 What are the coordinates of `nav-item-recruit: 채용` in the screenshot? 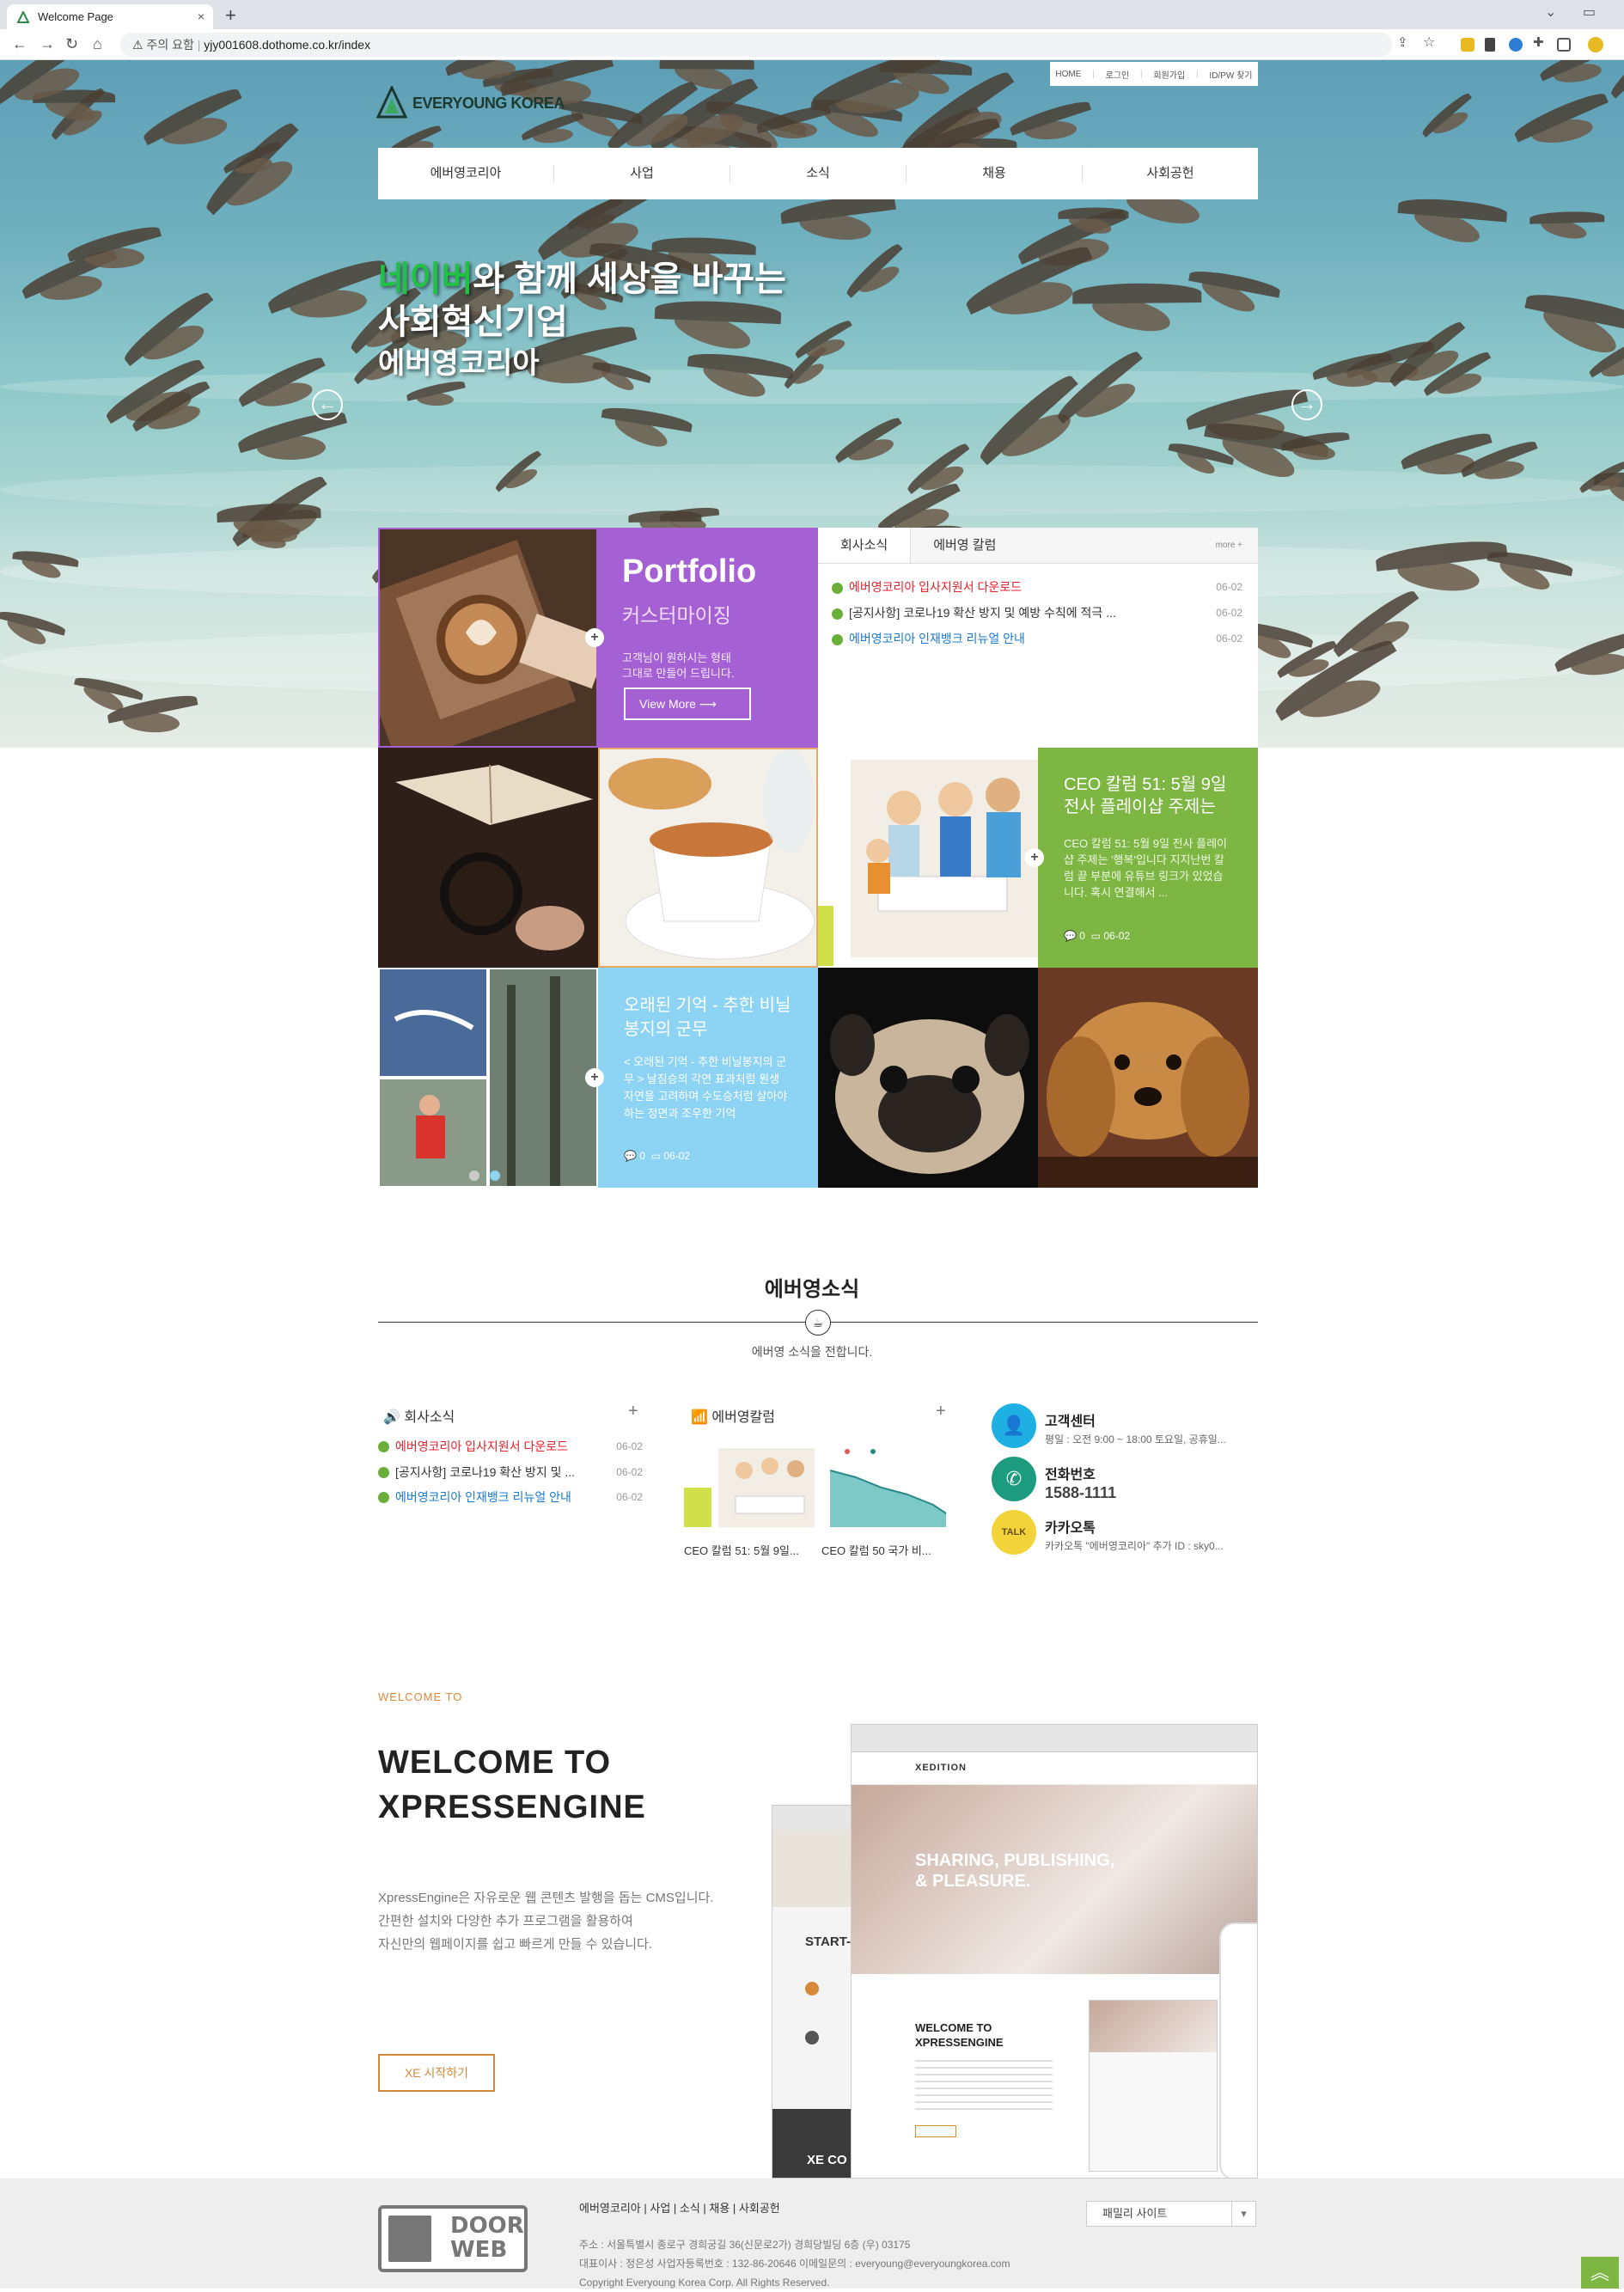 It's located at (995, 173).